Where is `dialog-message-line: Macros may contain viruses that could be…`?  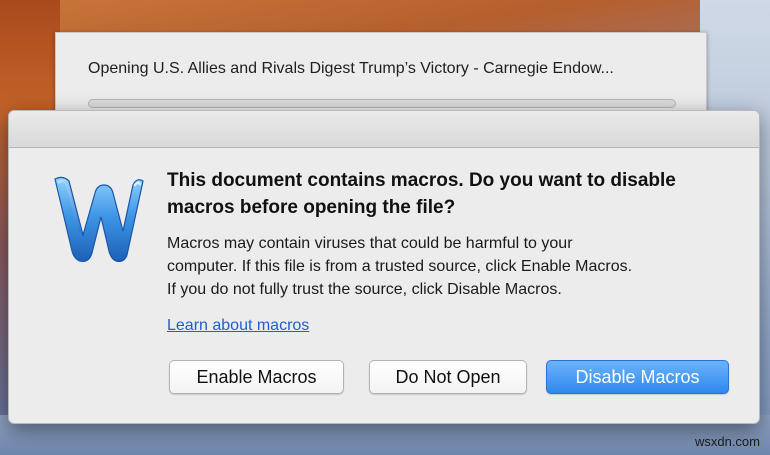 dialog-message-line: Macros may contain viruses that could be… is located at coordinates (370, 243).